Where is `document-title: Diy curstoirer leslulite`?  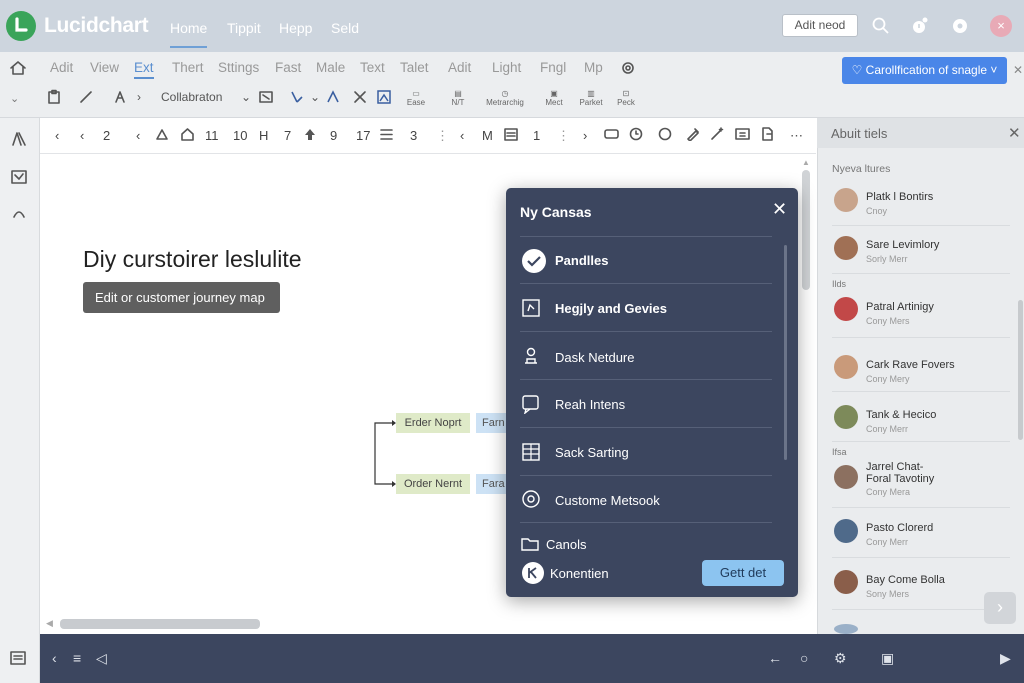
document-title: Diy curstoirer leslulite is located at coordinates (192, 259).